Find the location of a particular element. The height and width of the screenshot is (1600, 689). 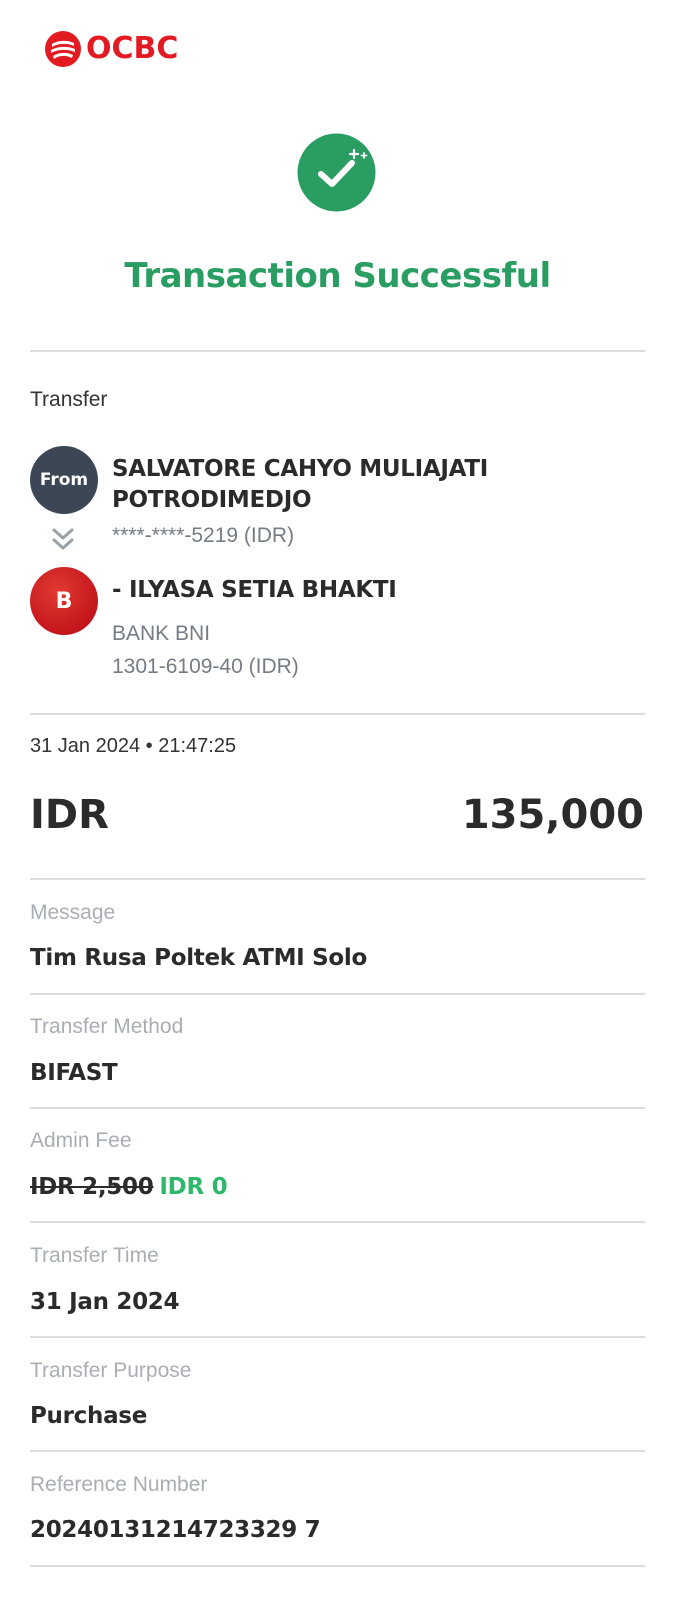

transfer-purpose-label: Transfer Purpose is located at coordinates (111, 1370).